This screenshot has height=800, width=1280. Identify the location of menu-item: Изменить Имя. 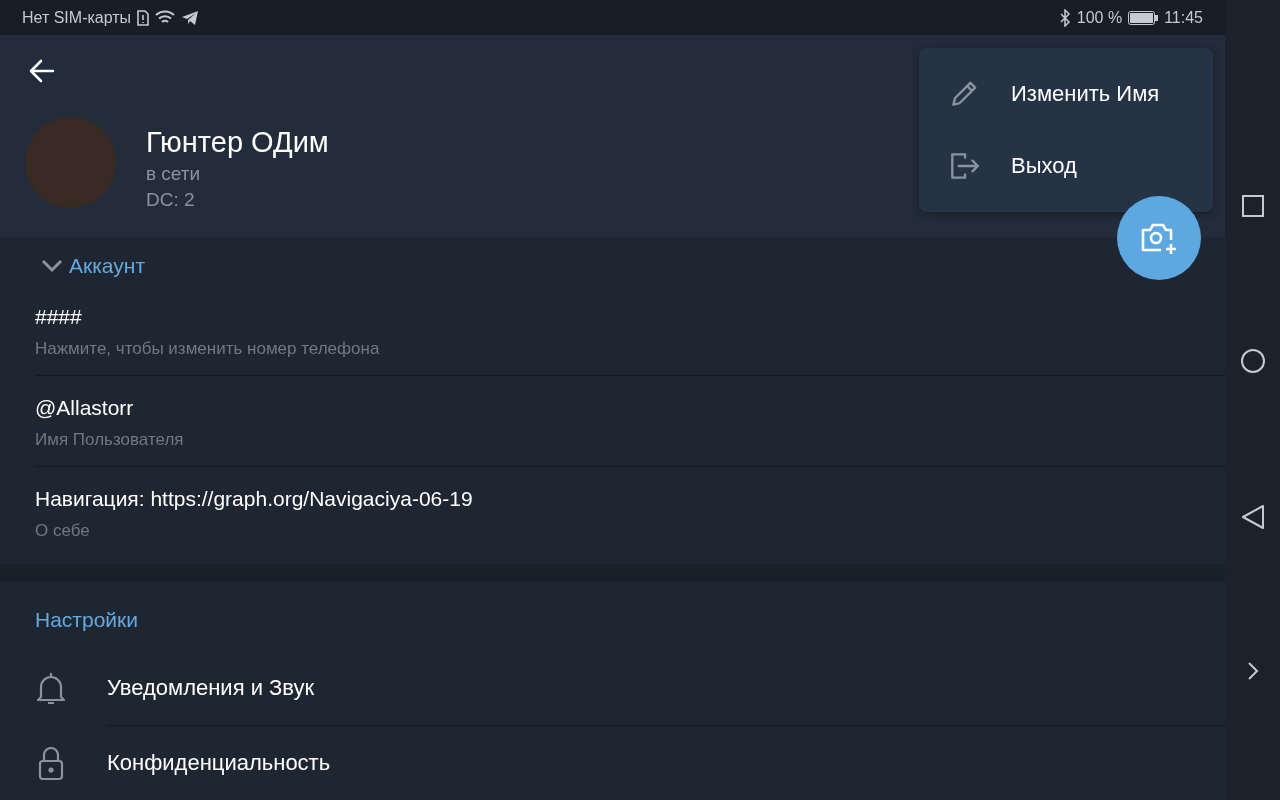
(1085, 94).